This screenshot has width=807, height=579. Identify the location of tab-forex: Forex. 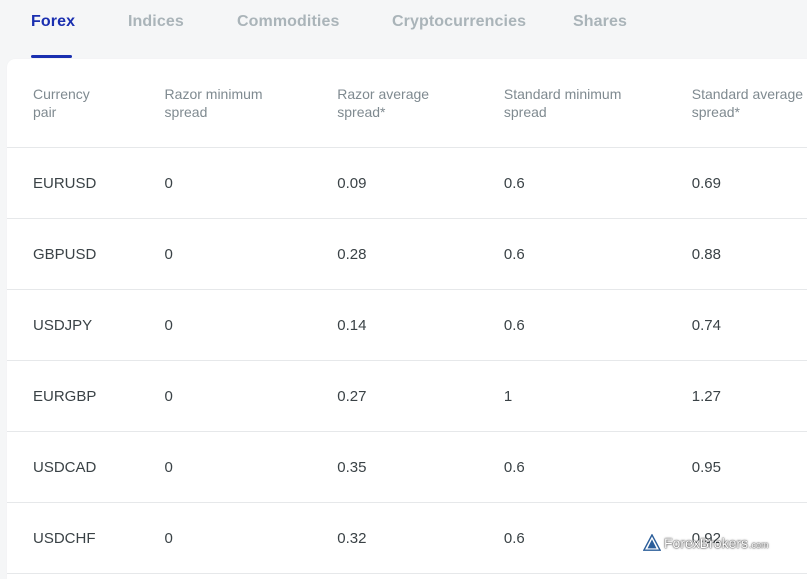
(53, 22).